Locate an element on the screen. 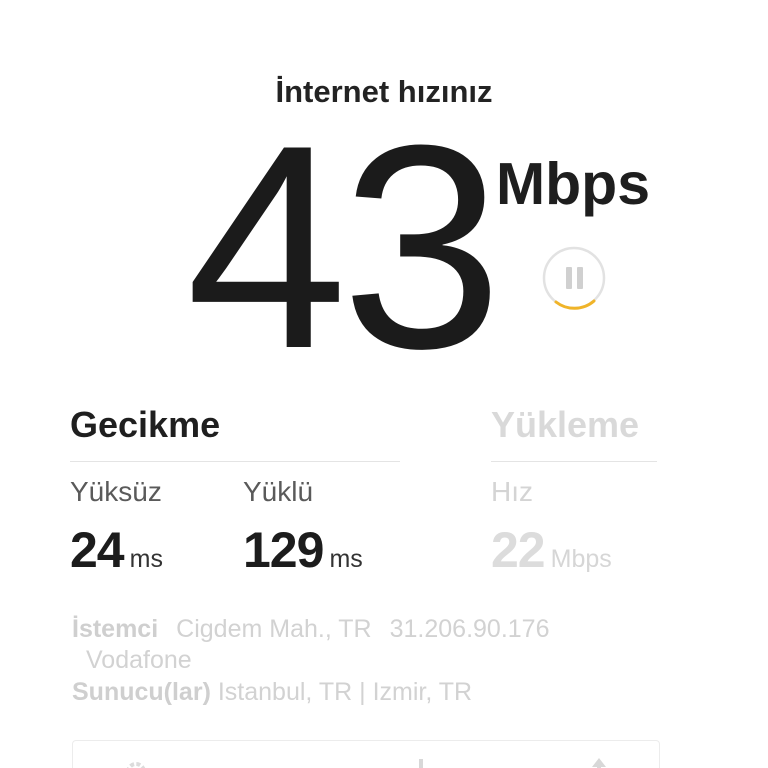  unloaded-latency-value: 24 ms is located at coordinates (116, 550).